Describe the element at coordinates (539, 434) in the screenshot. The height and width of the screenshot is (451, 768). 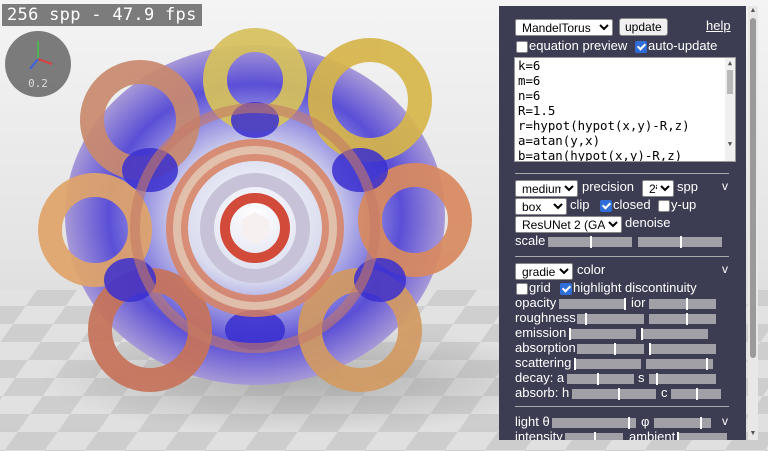
I see `intensity-label: intensity` at that location.